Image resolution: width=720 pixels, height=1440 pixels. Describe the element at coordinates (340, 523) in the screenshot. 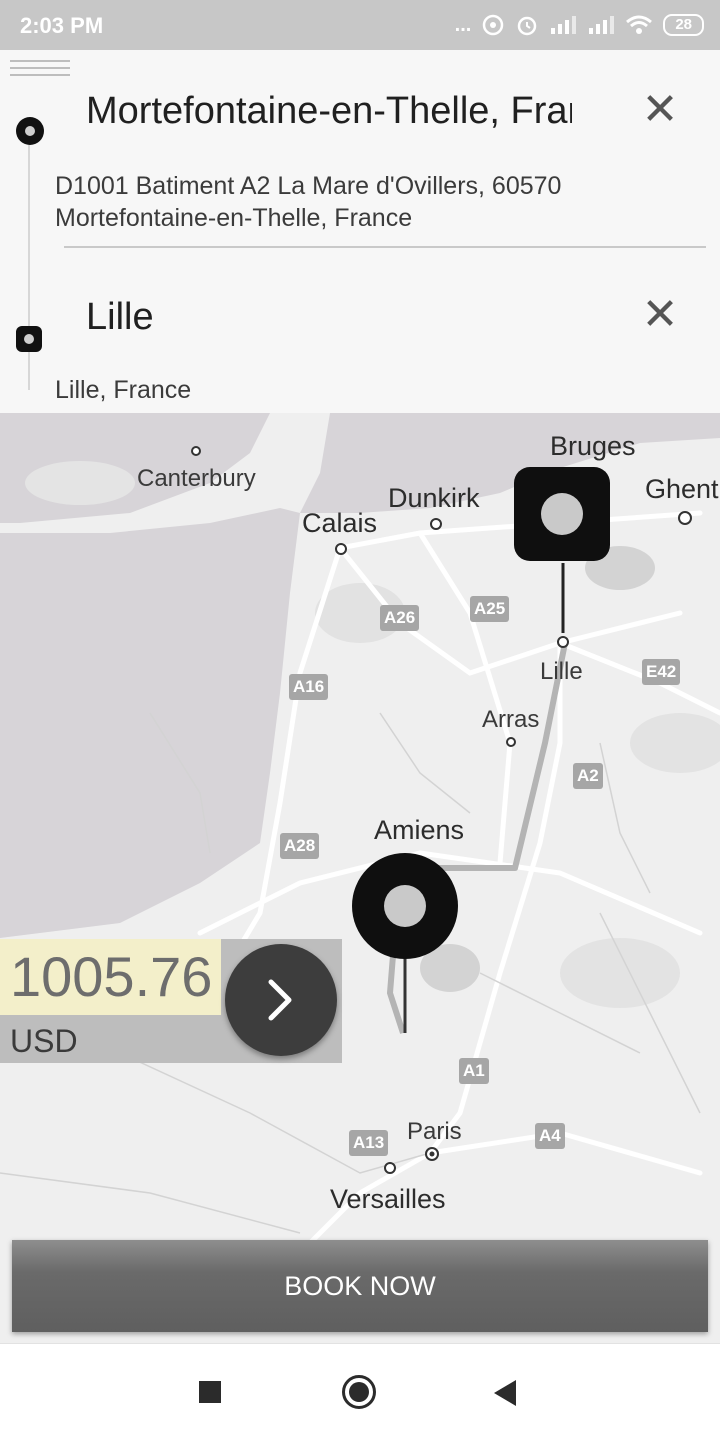

I see `city-label-calais: Calais` at that location.